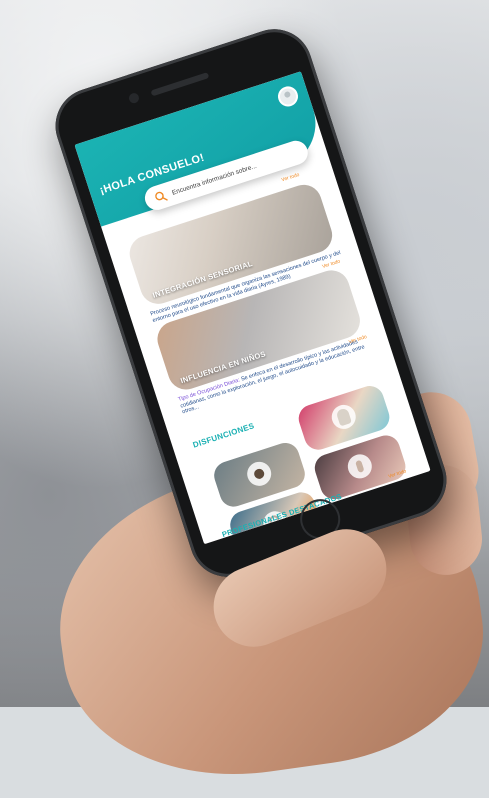 The width and height of the screenshot is (489, 798). What do you see at coordinates (223, 435) in the screenshot?
I see `section-title-disfunciones: DISFUNCIONES` at bounding box center [223, 435].